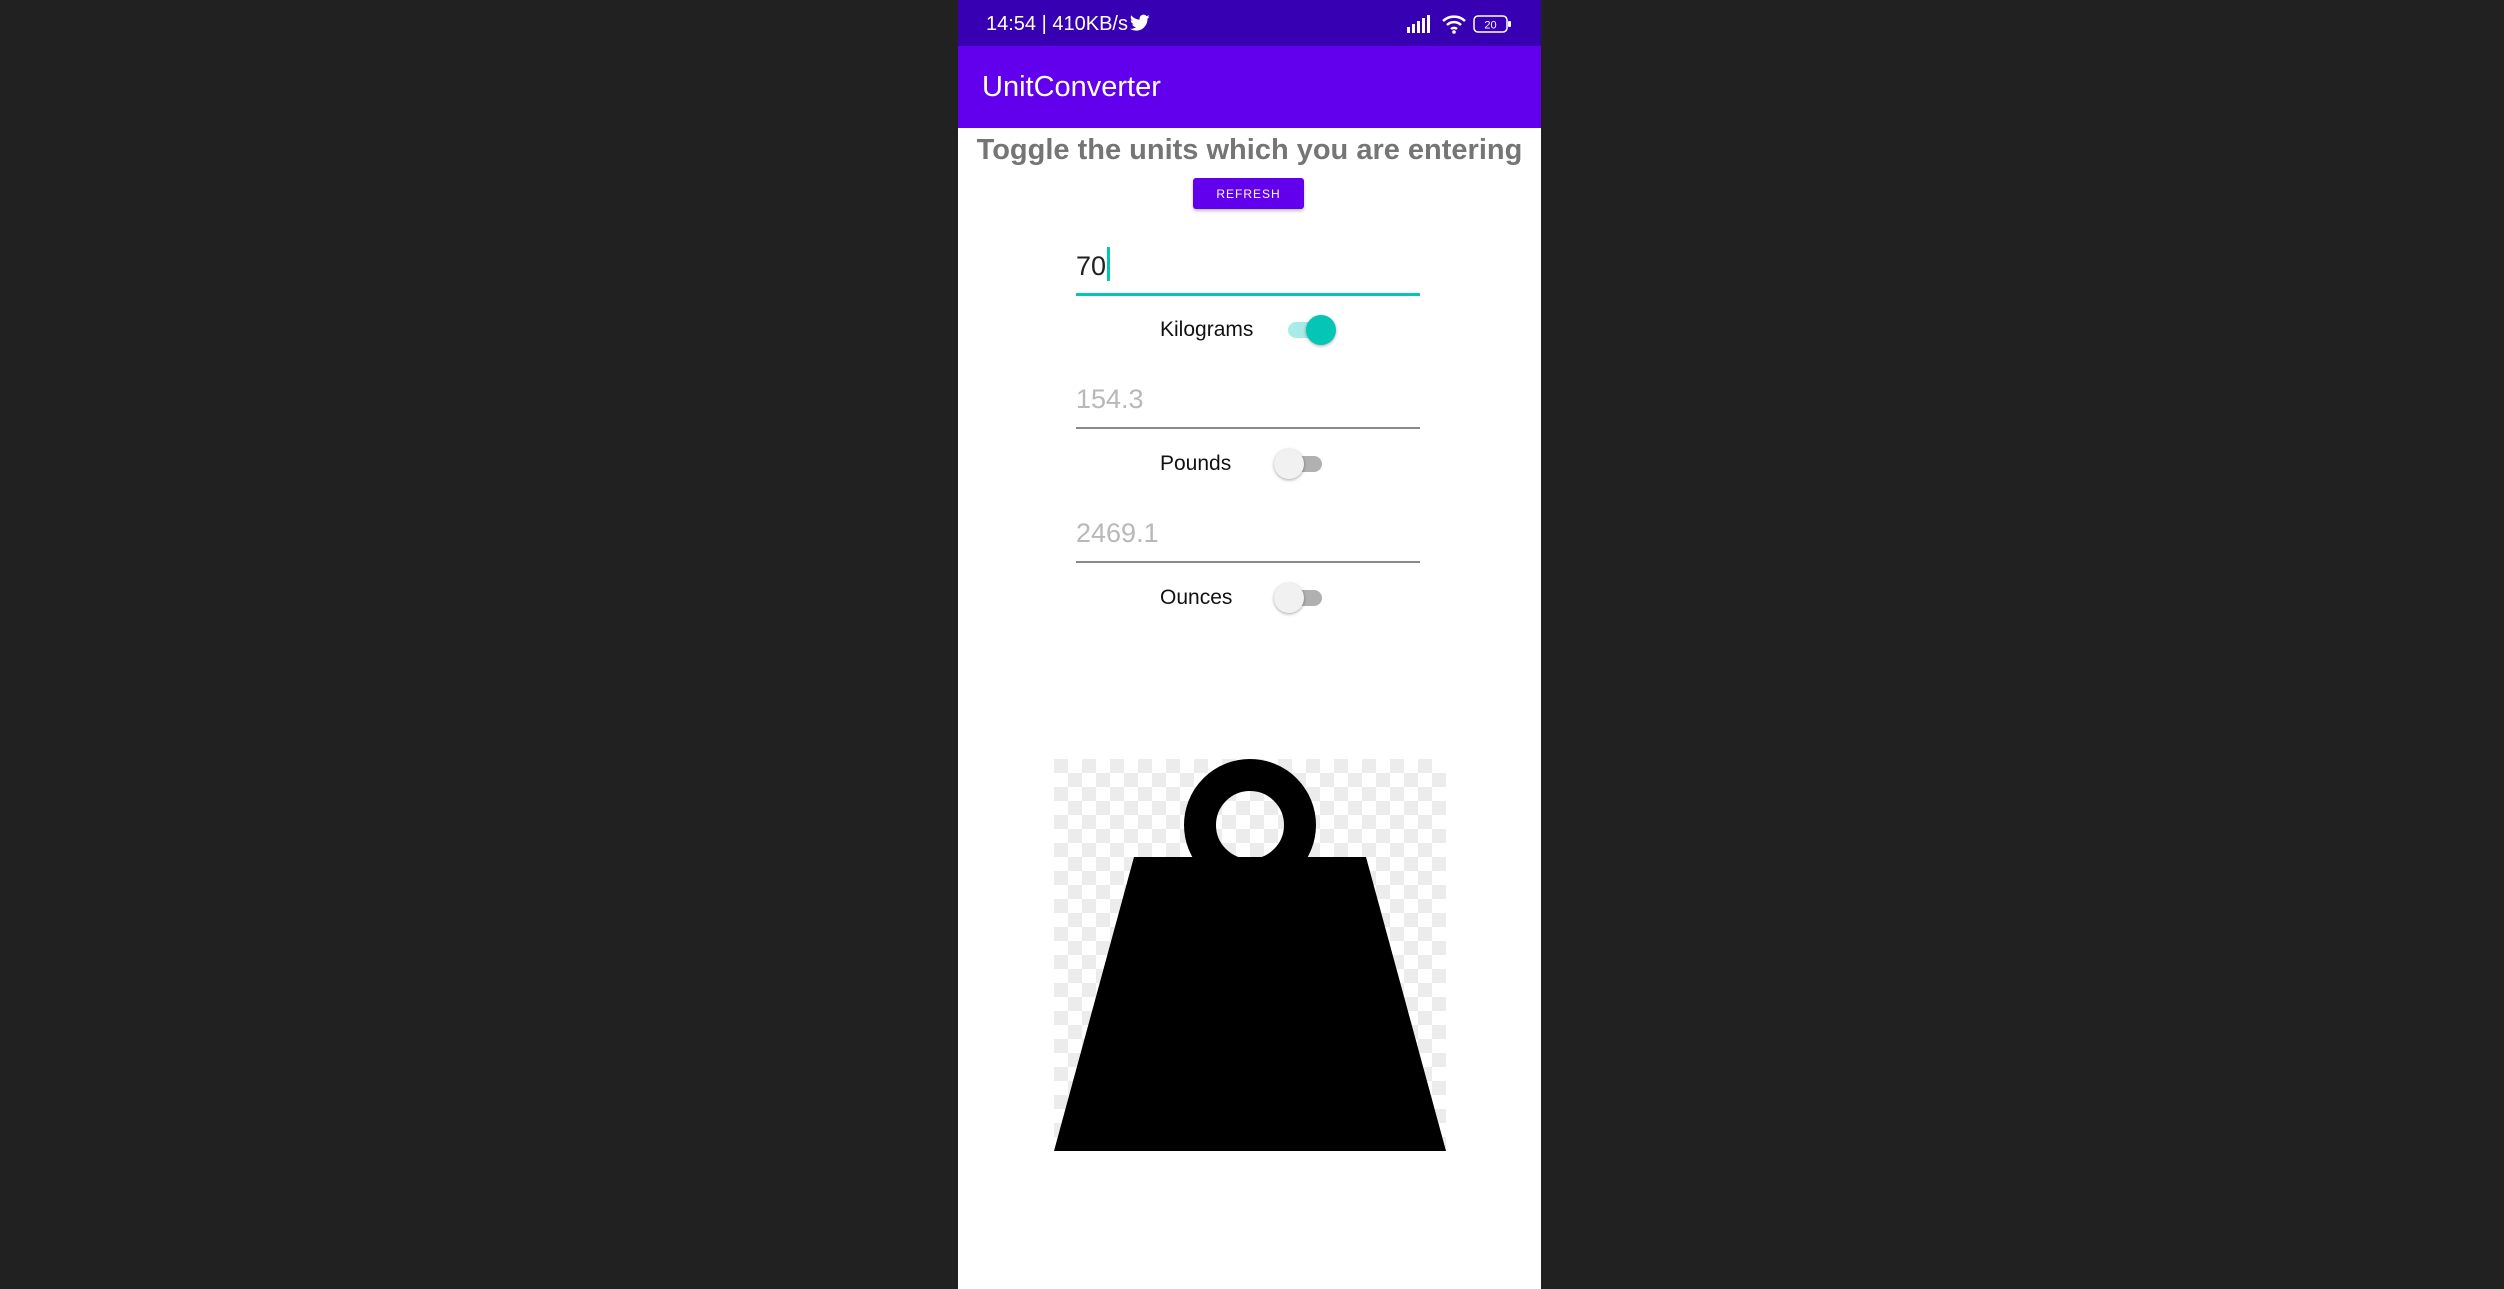  Describe the element at coordinates (1057, 24) in the screenshot. I see `status-time-speed: 14:54 | 410KB/s` at that location.